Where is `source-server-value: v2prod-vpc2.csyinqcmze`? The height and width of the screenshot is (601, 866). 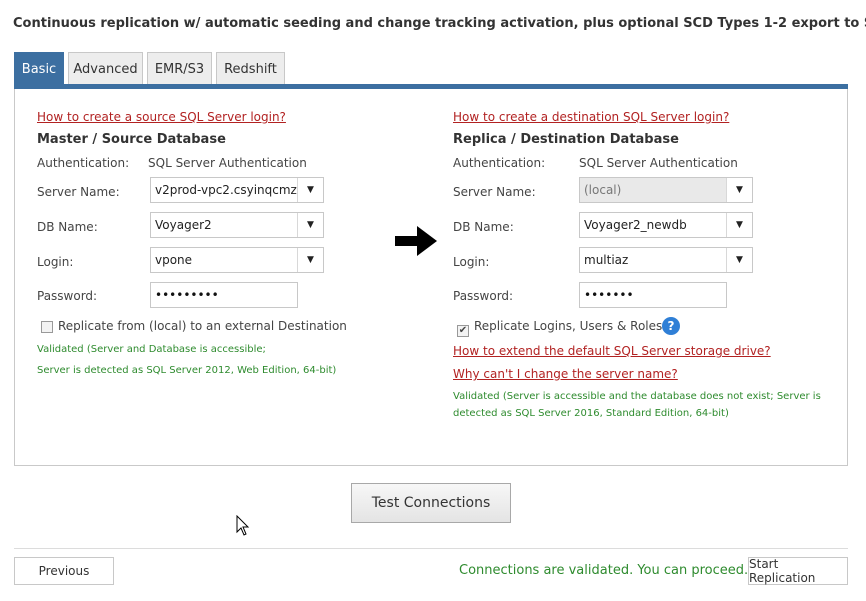
source-server-value: v2prod-vpc2.csyinqcmze is located at coordinates (226, 190).